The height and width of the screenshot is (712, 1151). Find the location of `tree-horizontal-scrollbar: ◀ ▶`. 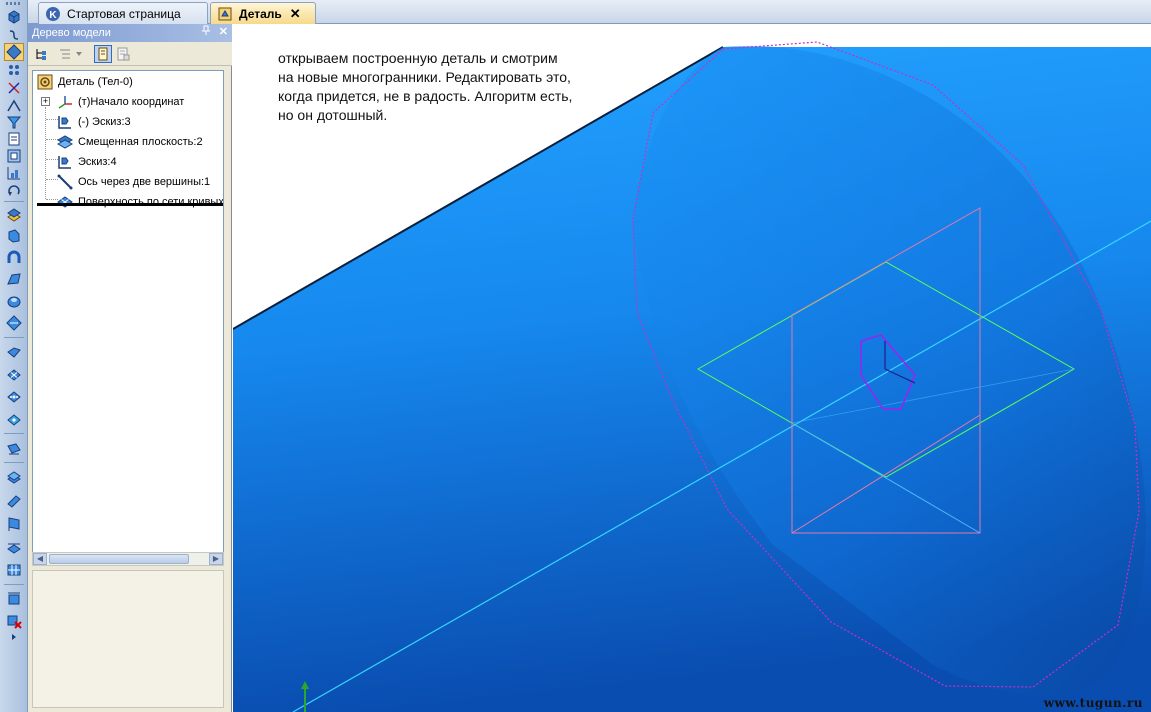

tree-horizontal-scrollbar: ◀ ▶ is located at coordinates (128, 559).